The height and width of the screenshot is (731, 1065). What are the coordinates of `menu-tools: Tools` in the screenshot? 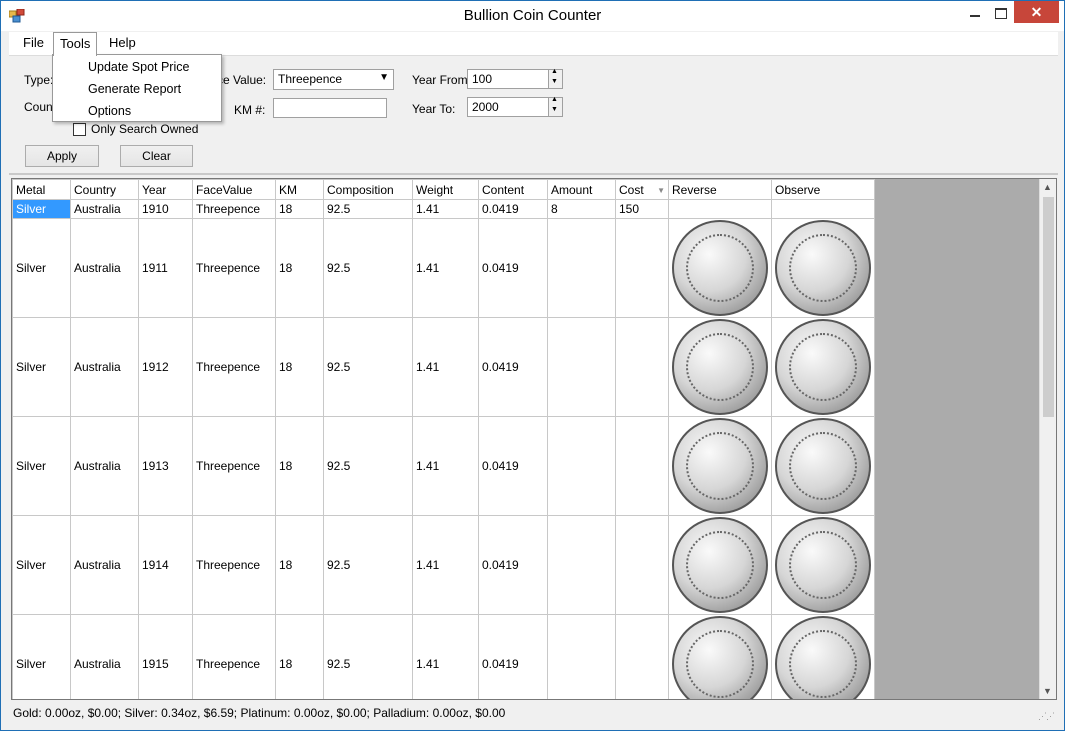 It's located at (75, 44).